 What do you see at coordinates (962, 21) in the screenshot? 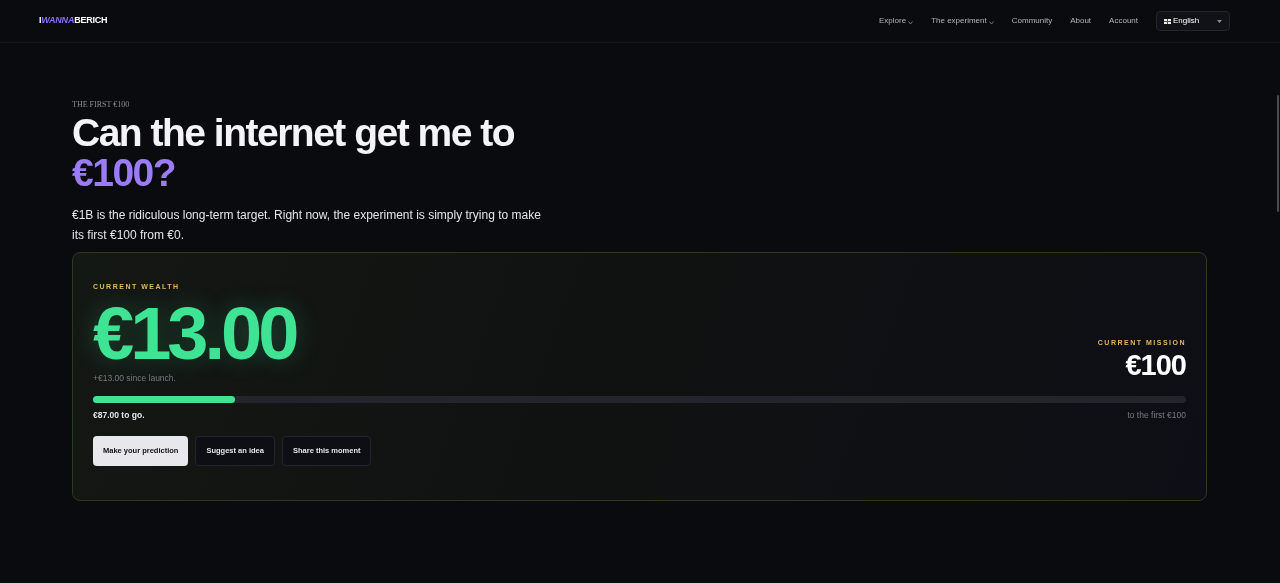
I see `nav-link: The experiment` at bounding box center [962, 21].